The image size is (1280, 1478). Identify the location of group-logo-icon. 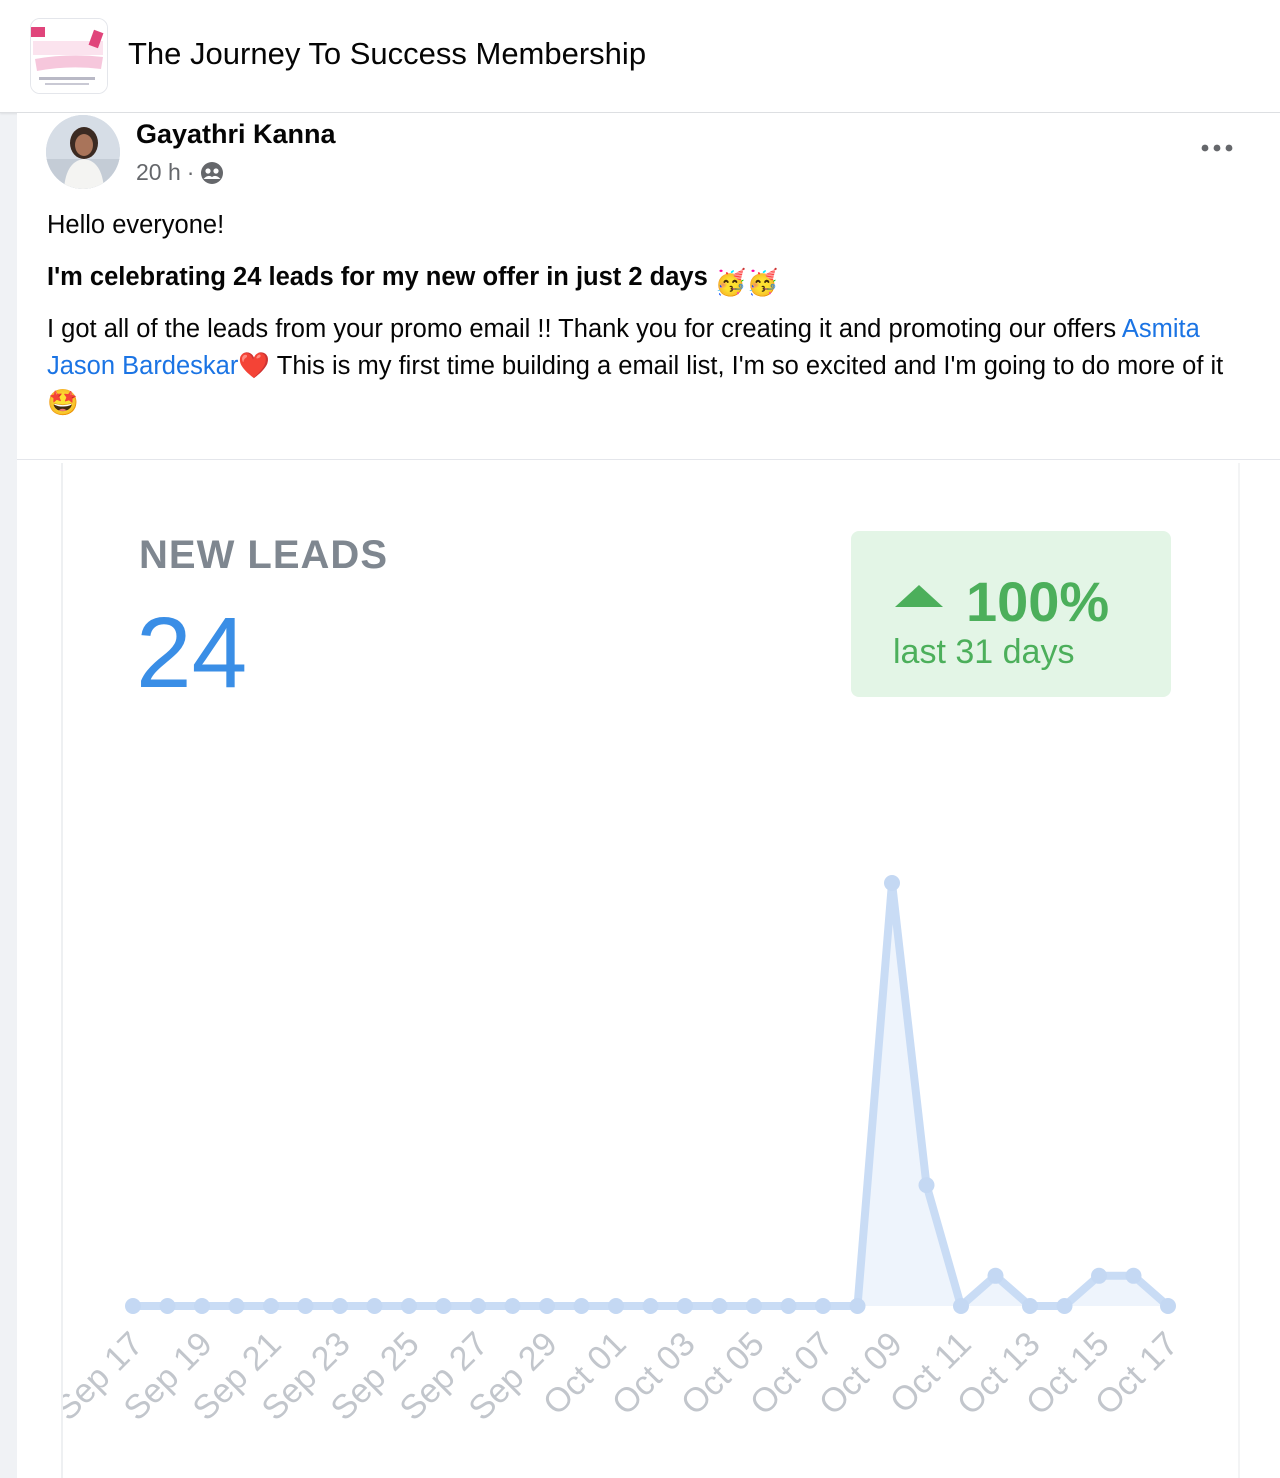
(69, 56).